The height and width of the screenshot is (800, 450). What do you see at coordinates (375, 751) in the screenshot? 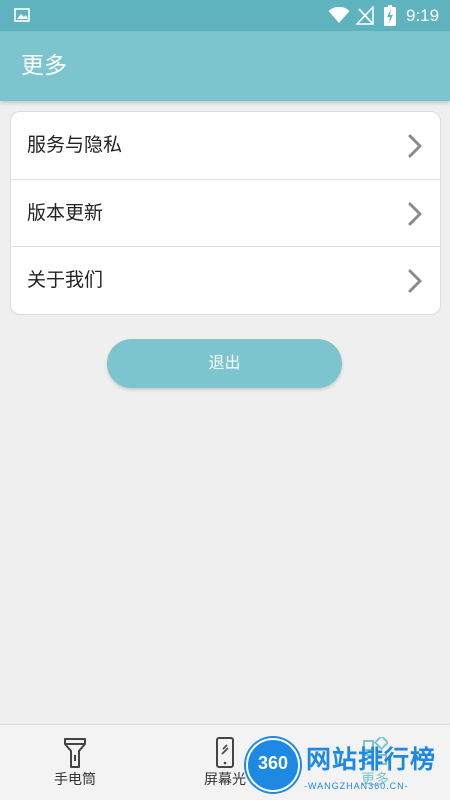
I see `more-grid-icon` at bounding box center [375, 751].